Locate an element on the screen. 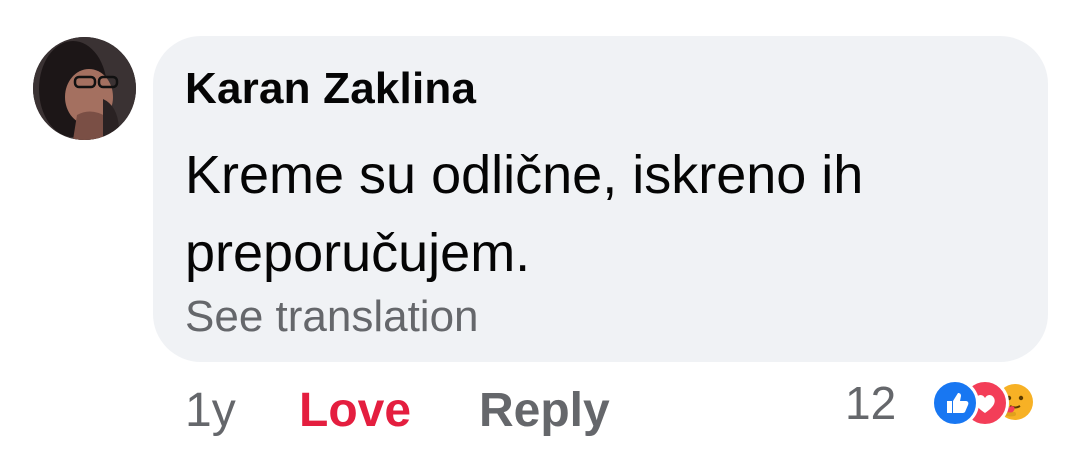 This screenshot has width=1080, height=455. profile-photo is located at coordinates (84, 88).